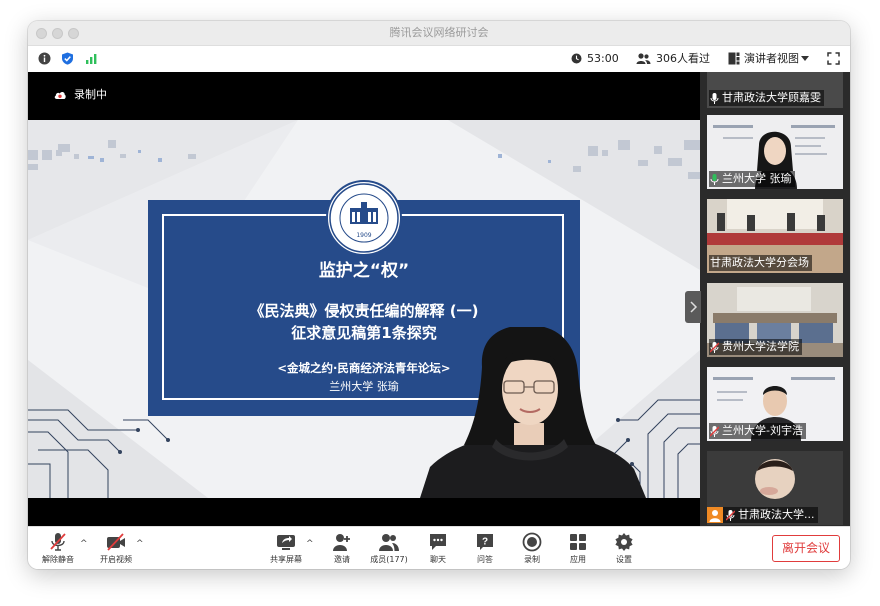  Describe the element at coordinates (805, 59) in the screenshot. I see `chevron-down-icon` at that location.